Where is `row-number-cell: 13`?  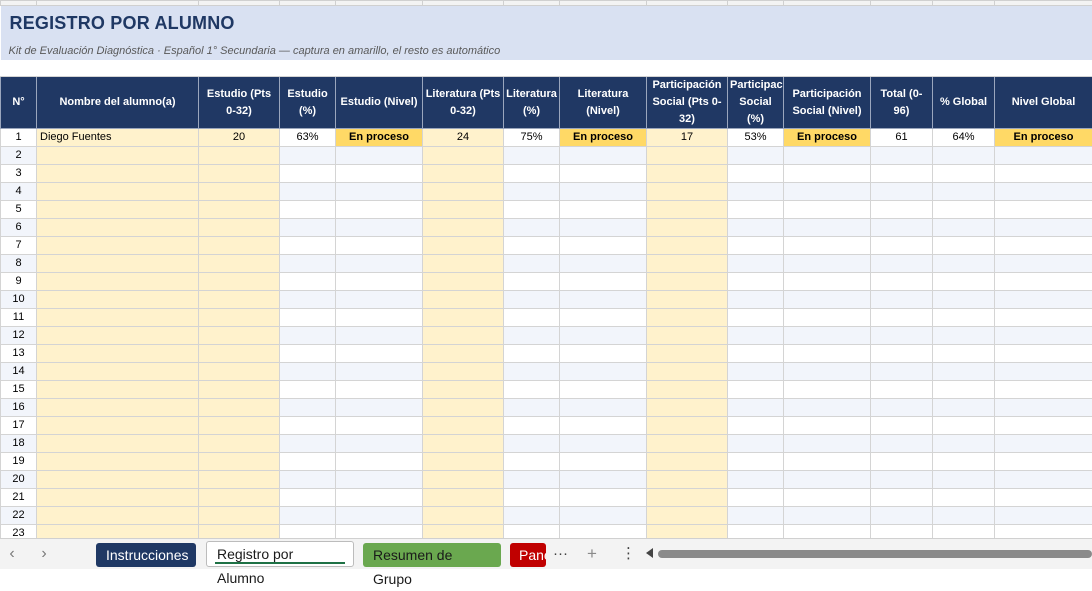 row-number-cell: 13 is located at coordinates (19, 354).